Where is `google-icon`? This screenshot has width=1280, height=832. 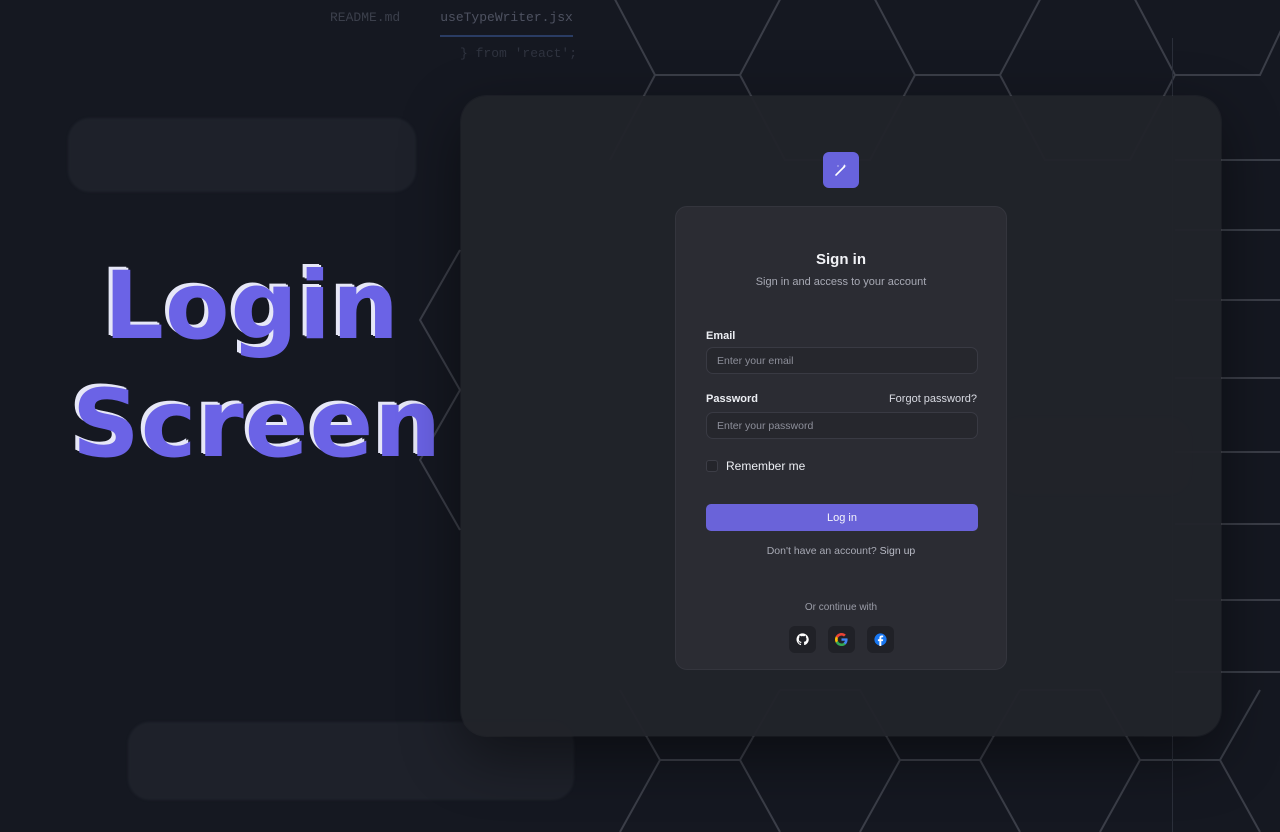
google-icon is located at coordinates (841, 639).